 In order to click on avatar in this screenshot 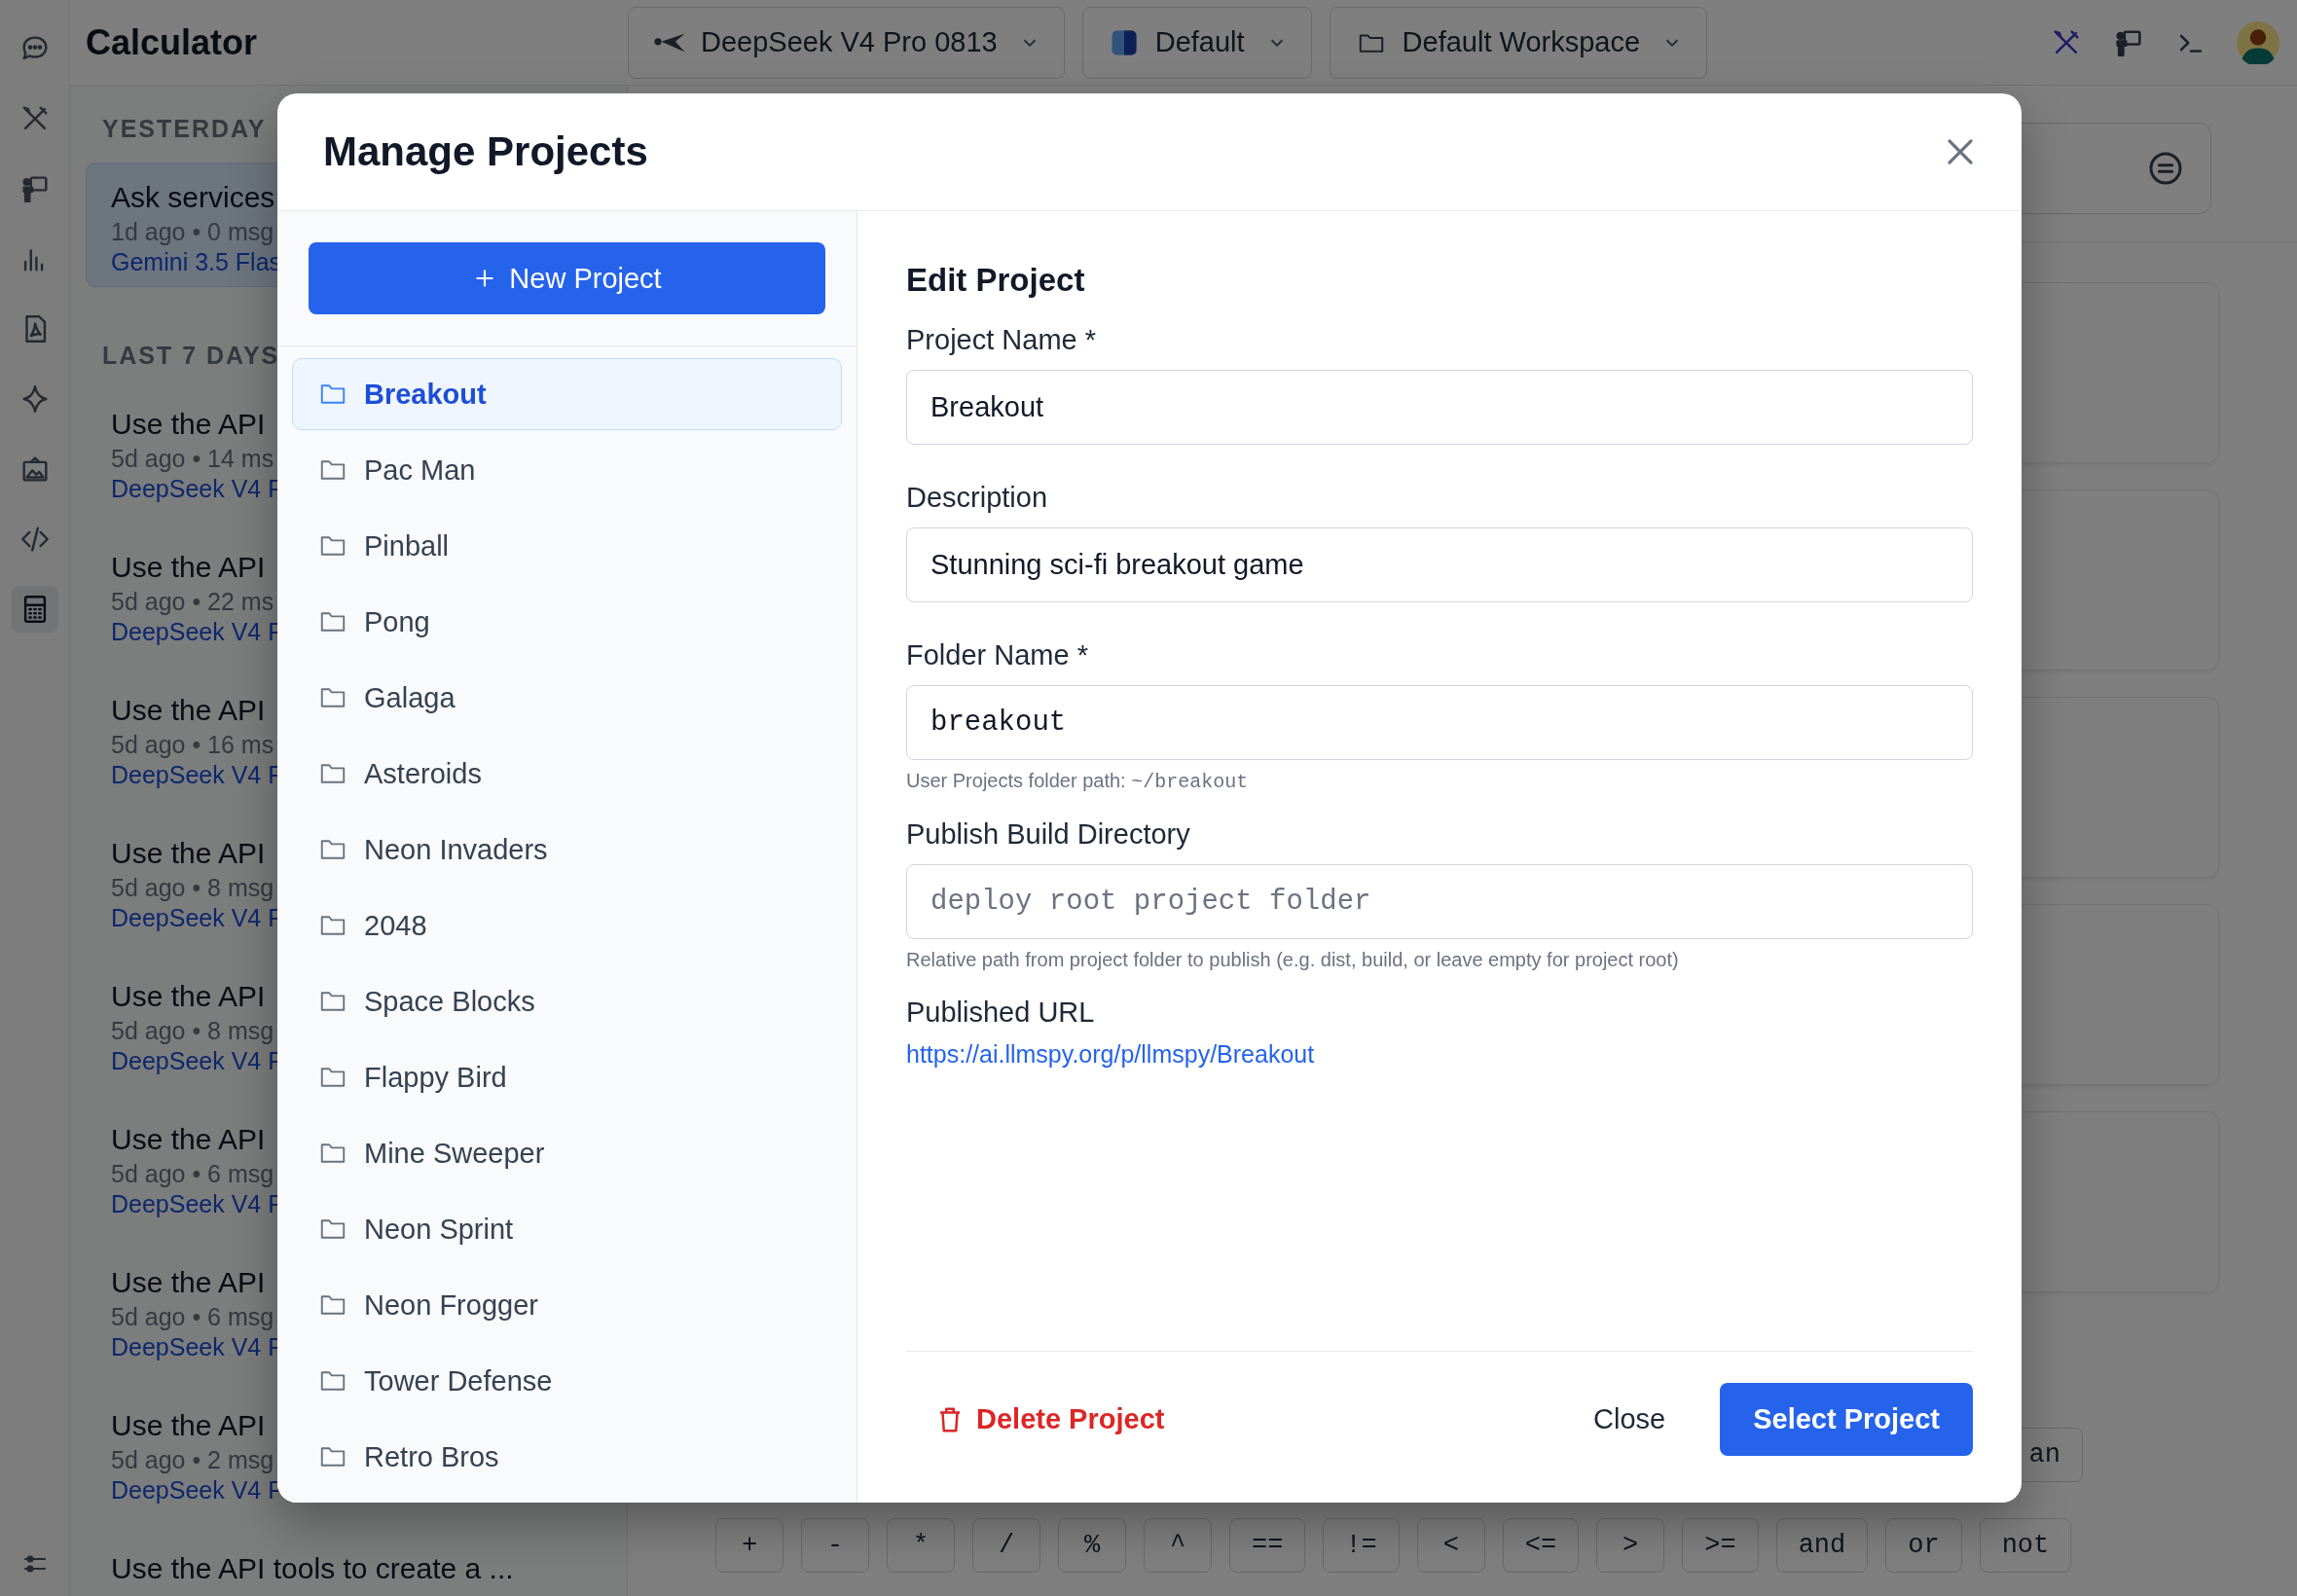, I will do `click(2258, 42)`.